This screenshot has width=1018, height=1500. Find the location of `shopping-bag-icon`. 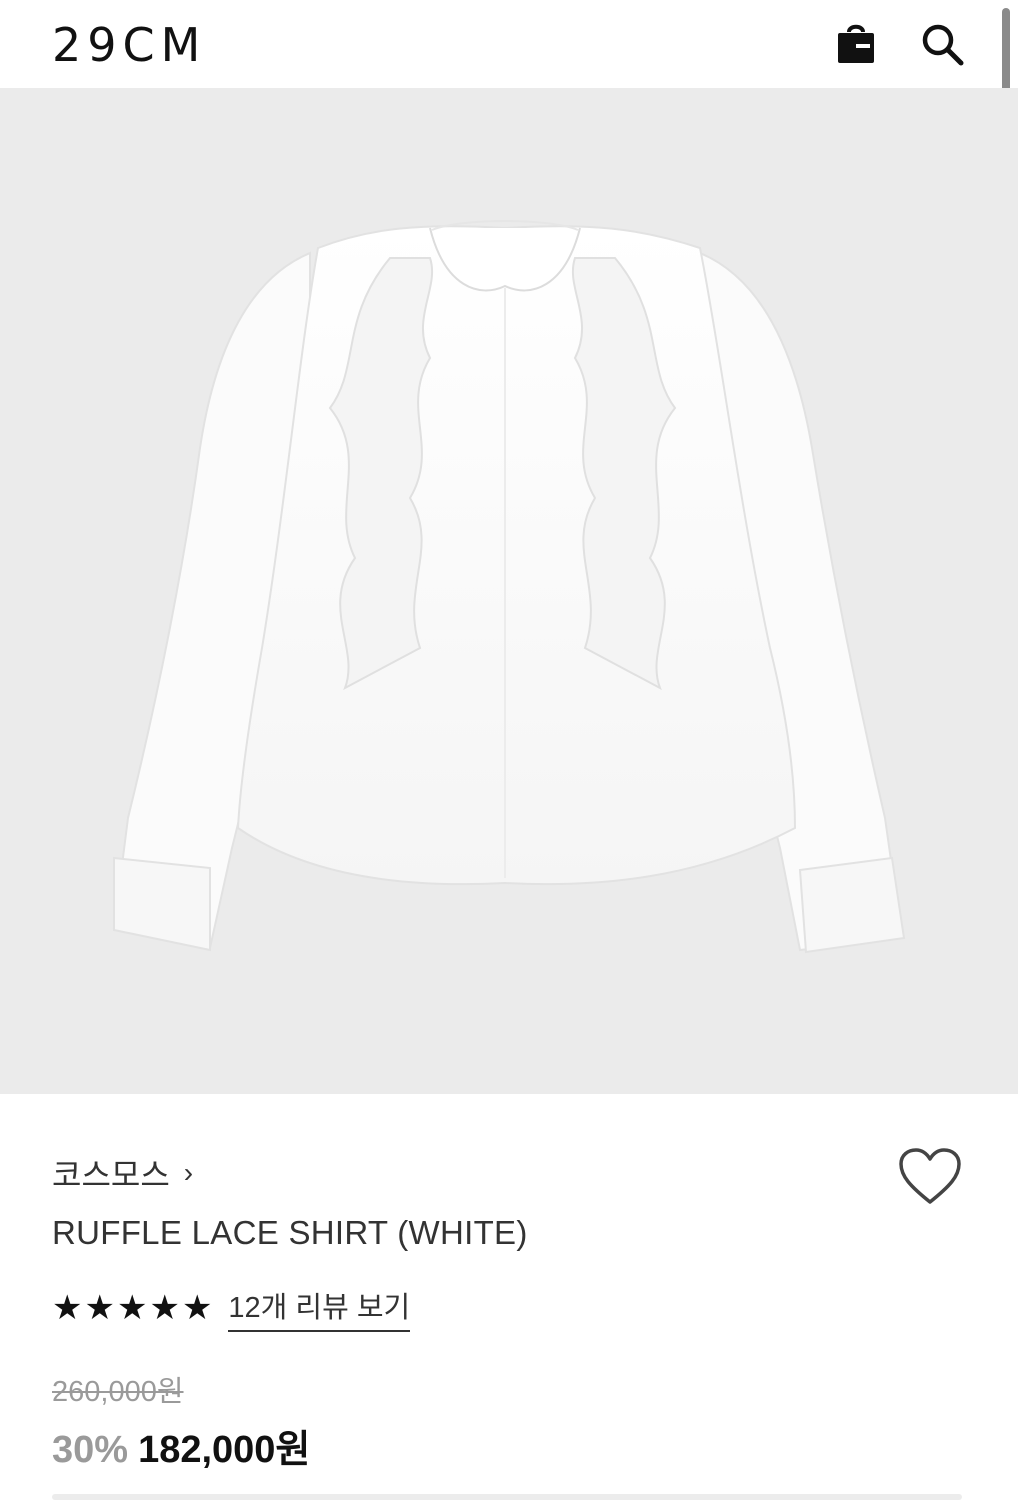

shopping-bag-icon is located at coordinates (856, 43).